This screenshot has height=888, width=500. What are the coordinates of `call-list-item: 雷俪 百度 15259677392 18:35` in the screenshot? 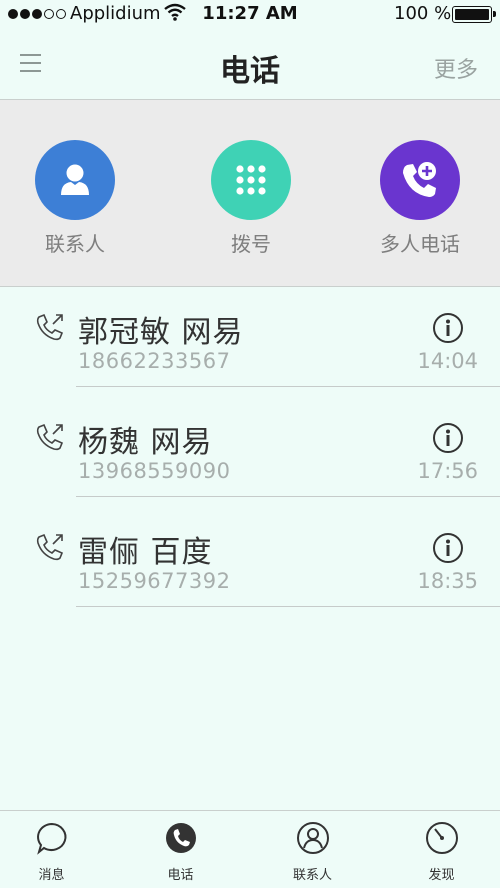 It's located at (250, 572).